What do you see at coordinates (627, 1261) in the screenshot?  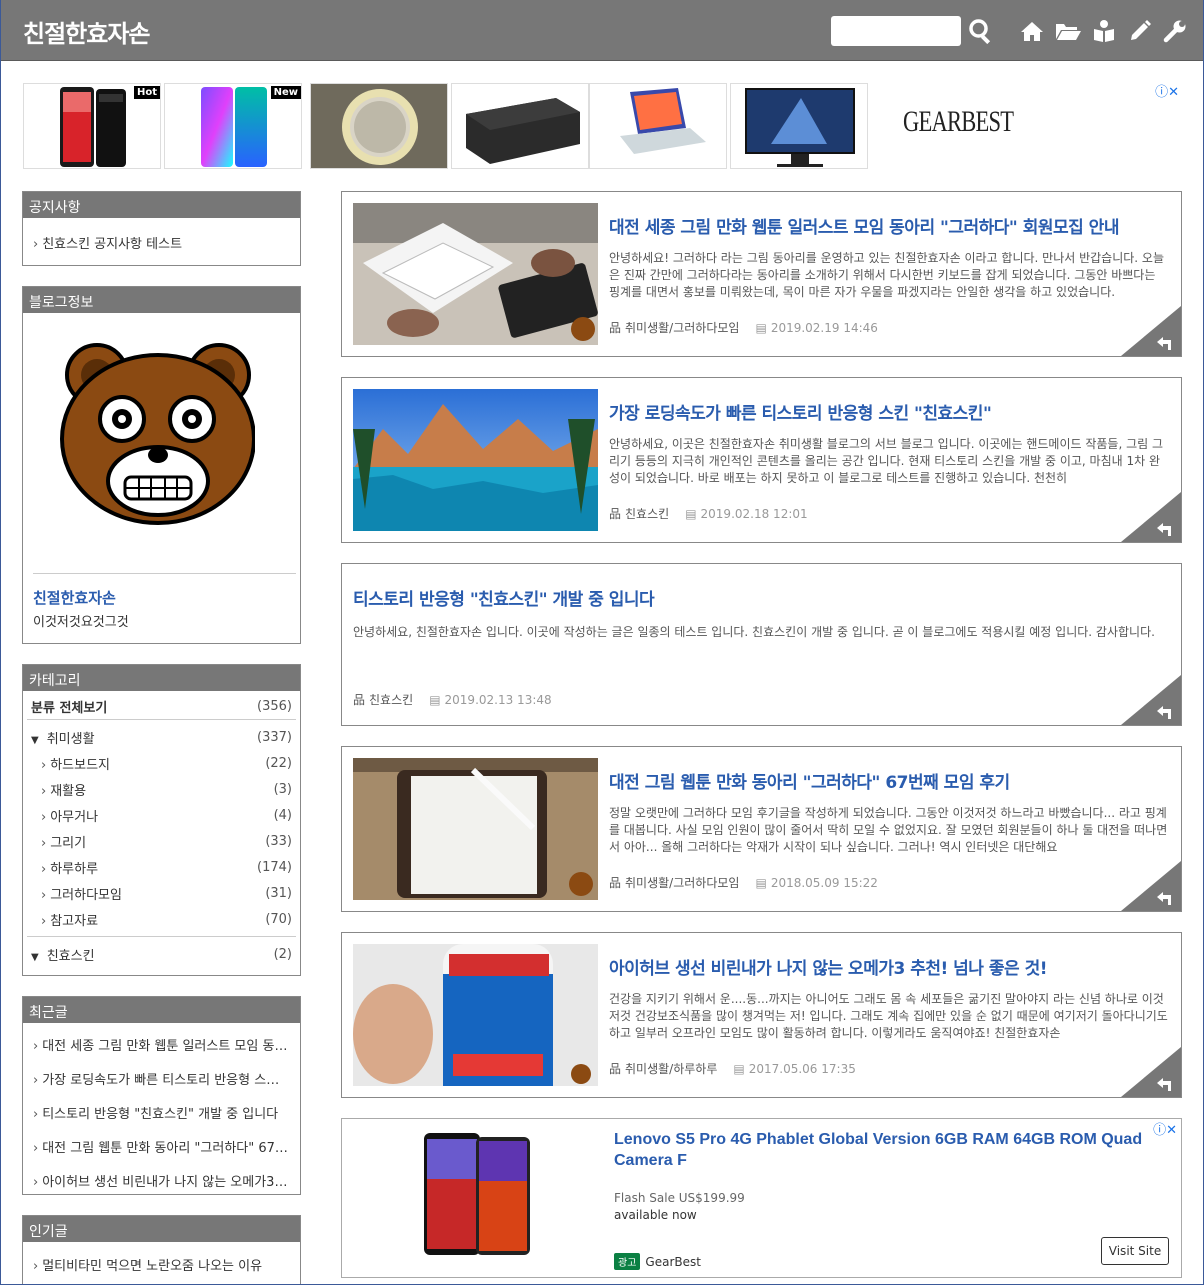 I see `ad-badge: 광고` at bounding box center [627, 1261].